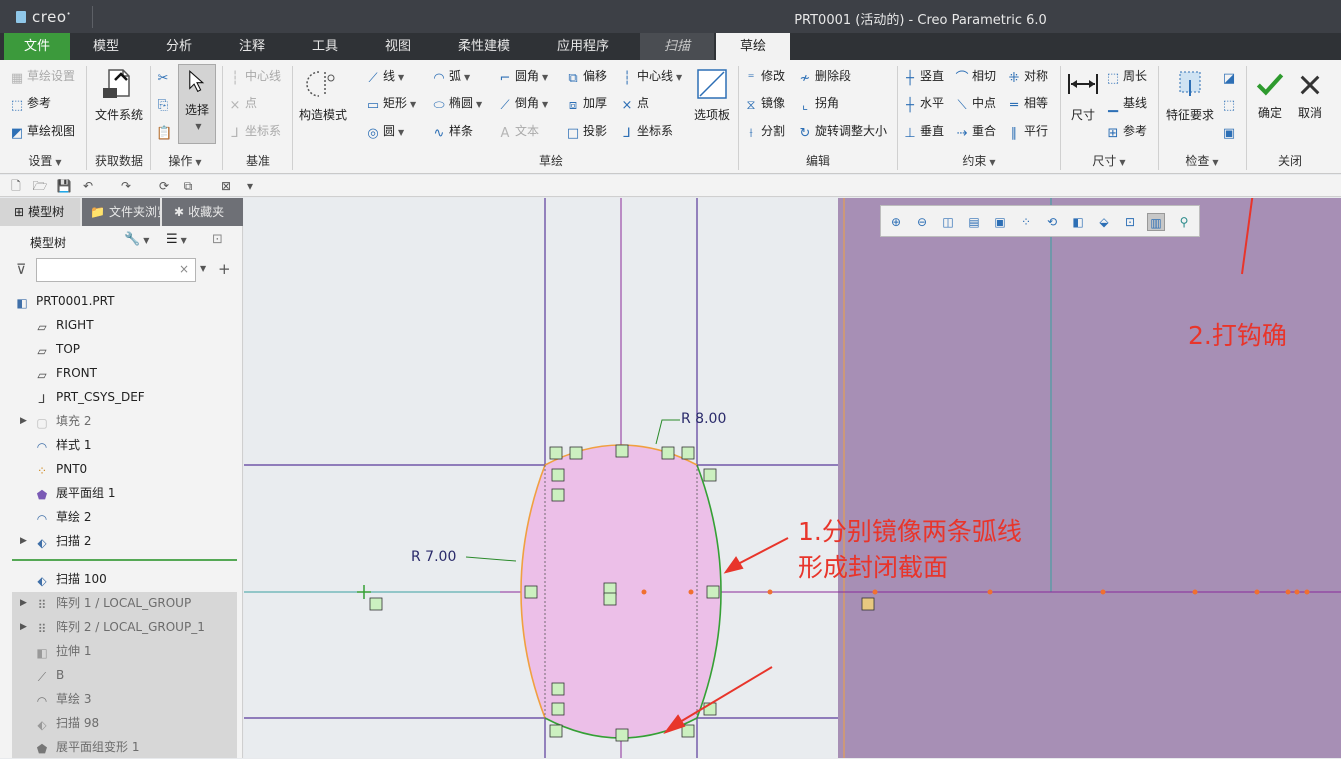 The width and height of the screenshot is (1341, 759). I want to click on tree-item-extrude-1: ◧ 拉伸 1, so click(146, 651).